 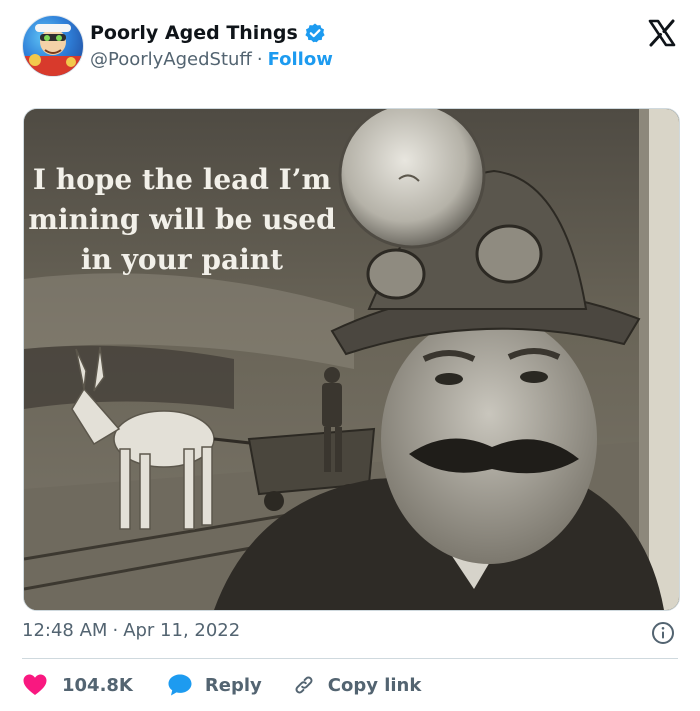 What do you see at coordinates (315, 33) in the screenshot?
I see `verified-badge-icon` at bounding box center [315, 33].